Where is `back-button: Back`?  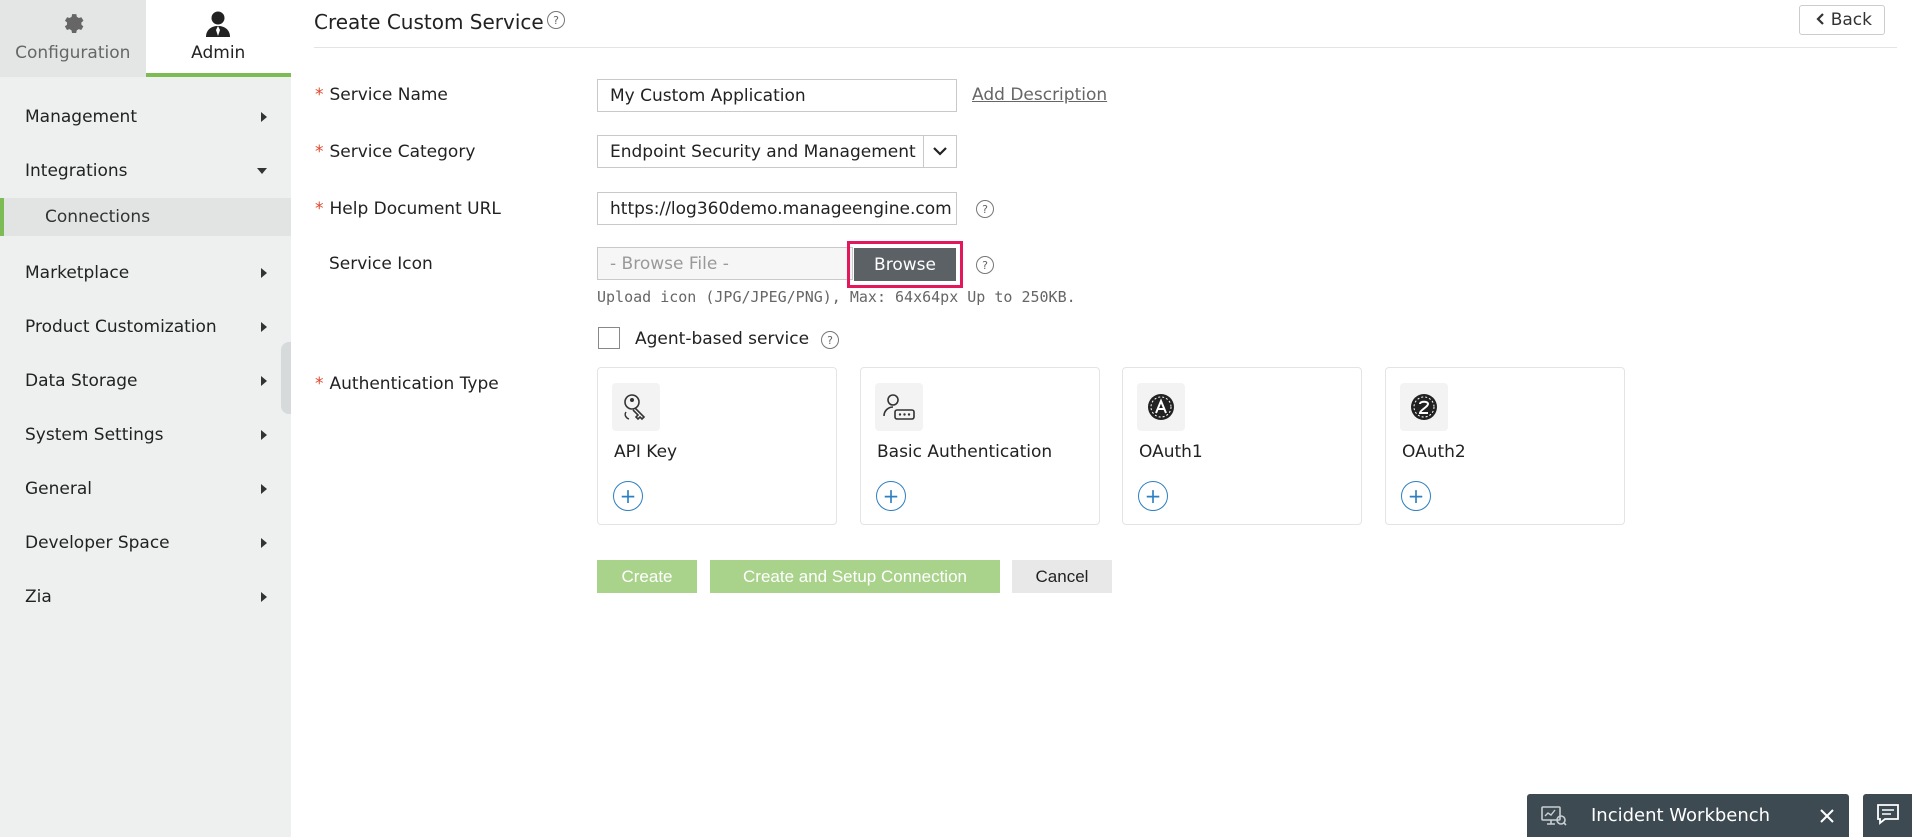 back-button: Back is located at coordinates (1841, 20).